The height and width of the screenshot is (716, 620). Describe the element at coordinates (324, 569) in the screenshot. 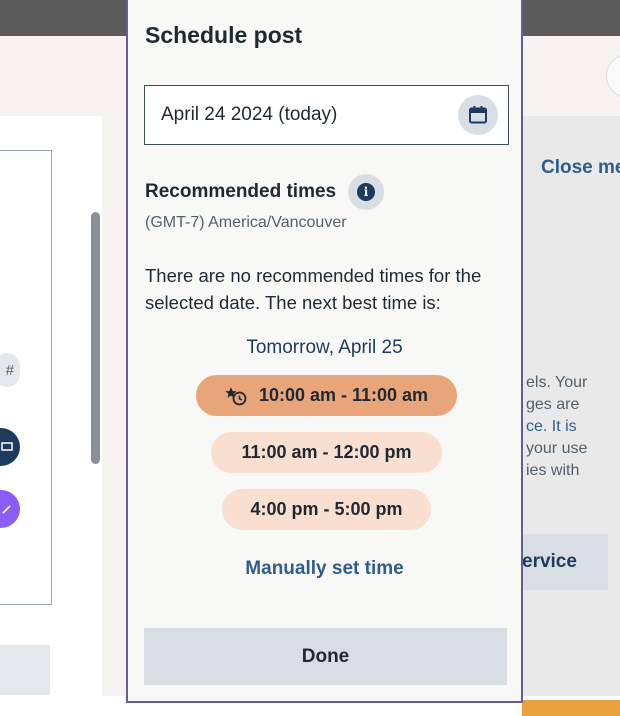

I see `manually-set-time-link: Manually set time` at that location.